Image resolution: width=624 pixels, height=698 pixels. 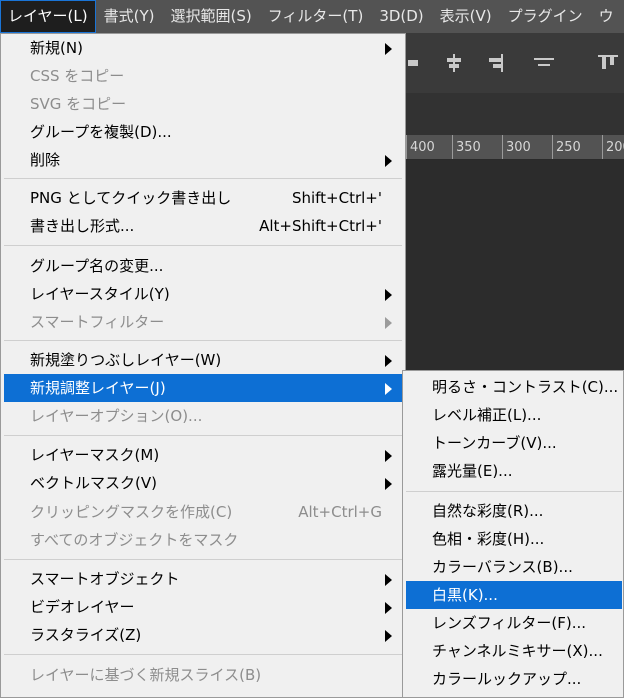 I want to click on ruler-tick-label: 400, so click(x=431, y=147).